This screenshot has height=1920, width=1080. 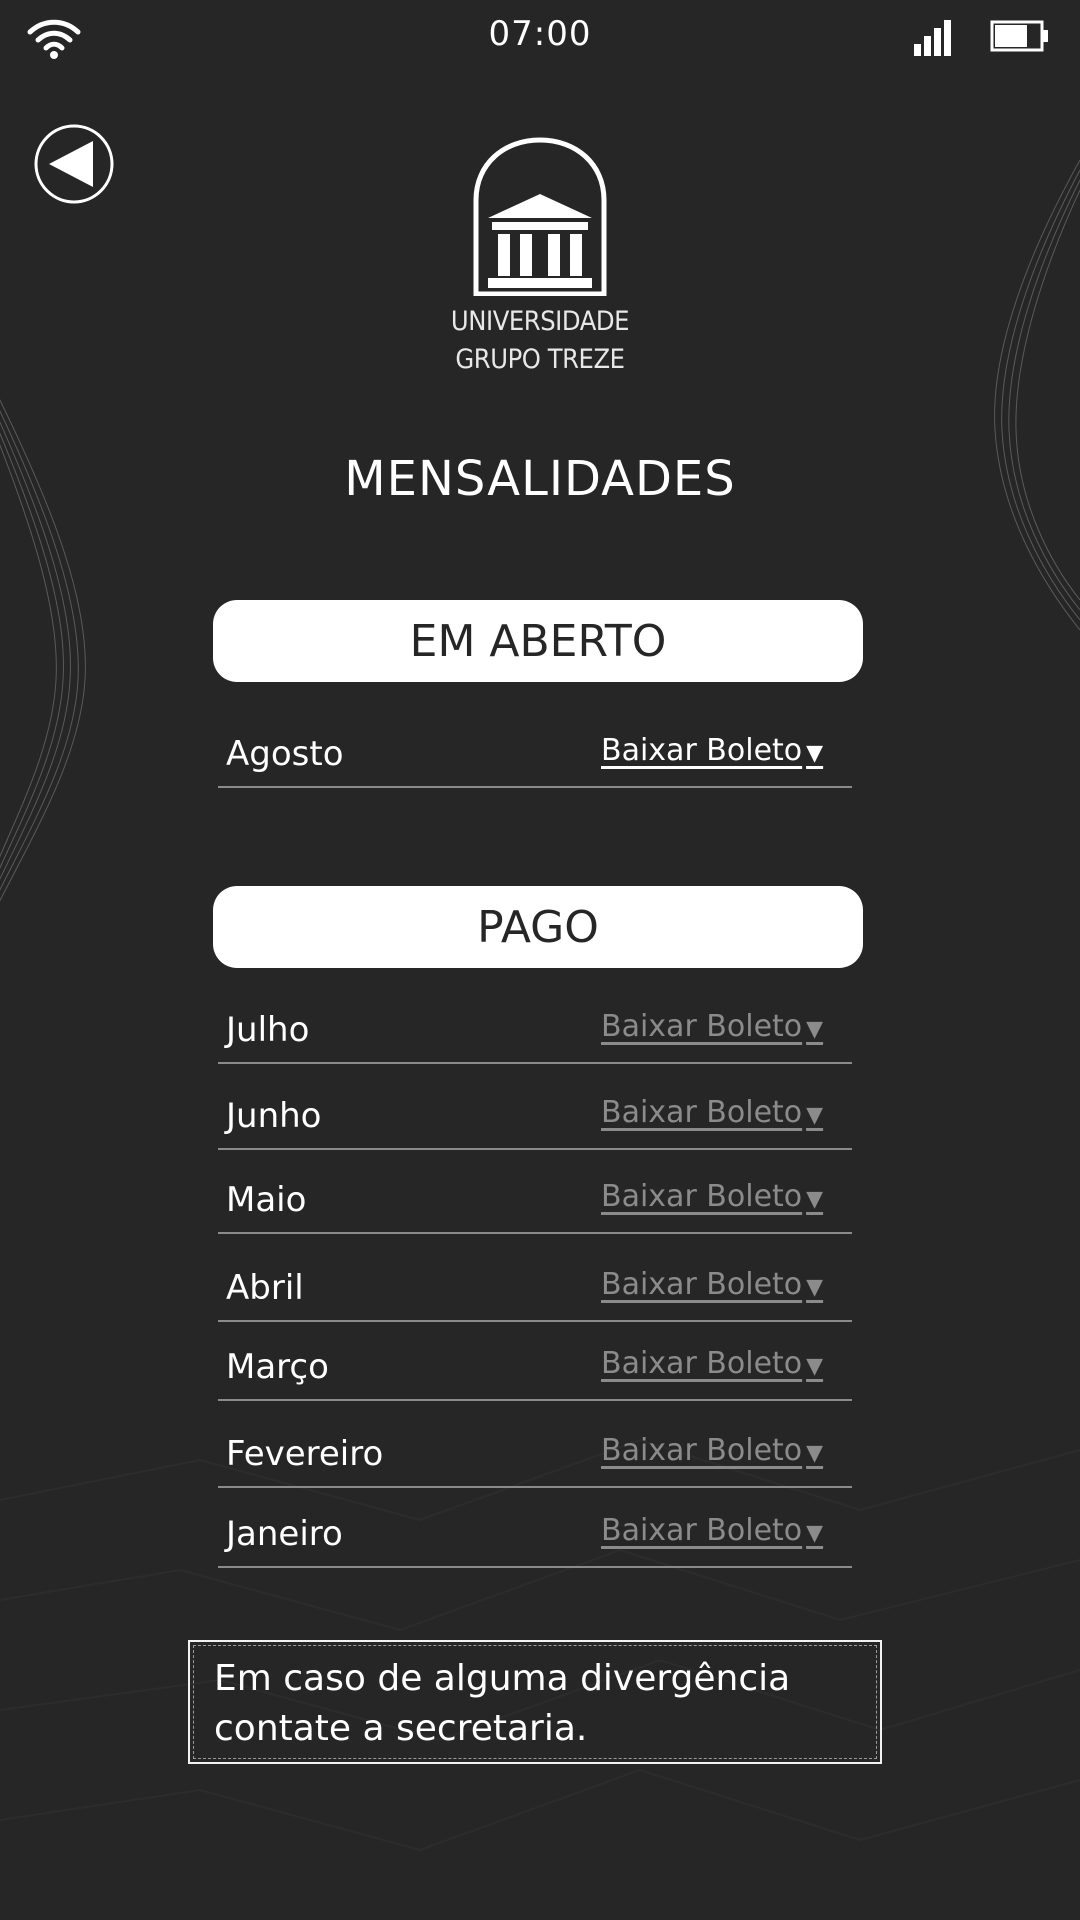 What do you see at coordinates (540, 479) in the screenshot?
I see `page-title: MENSALIDADES` at bounding box center [540, 479].